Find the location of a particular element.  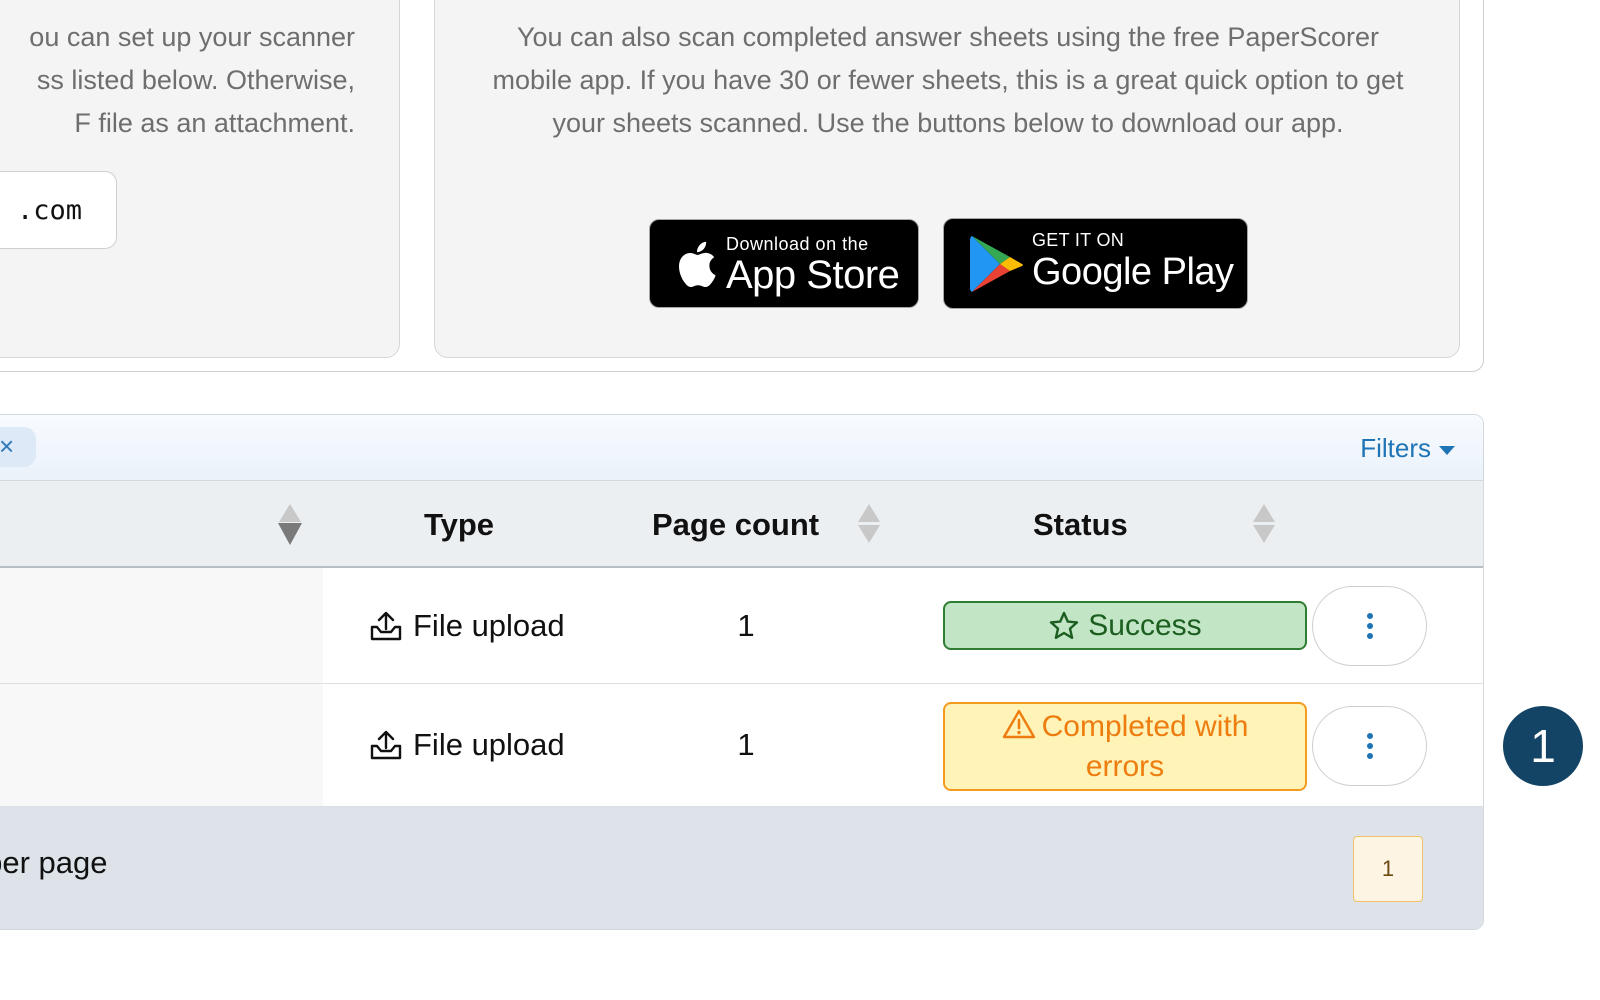

status-badge: Success is located at coordinates (1125, 625).